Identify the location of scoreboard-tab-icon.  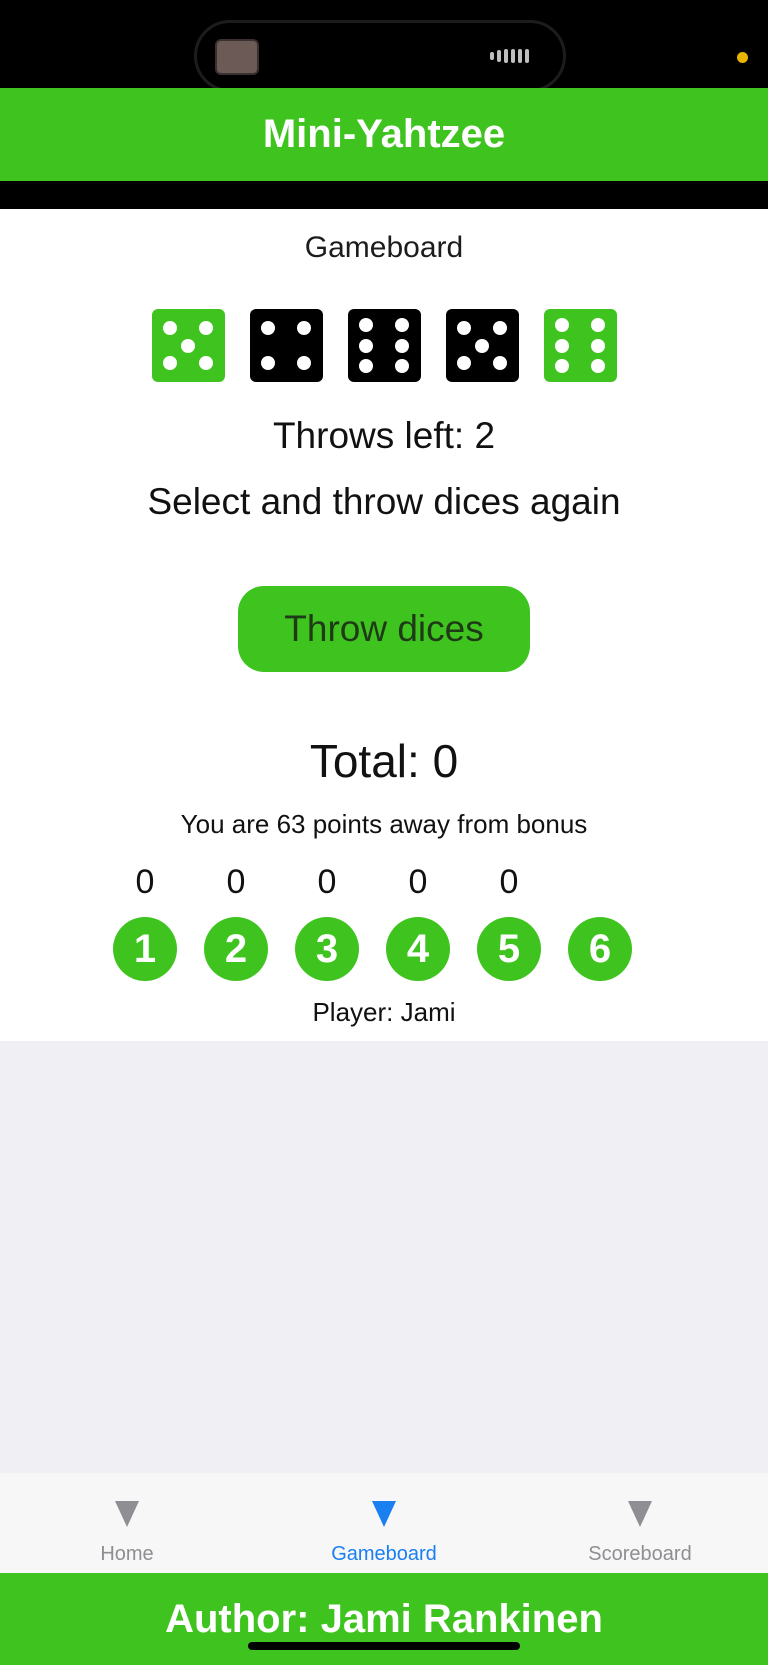
(640, 1514).